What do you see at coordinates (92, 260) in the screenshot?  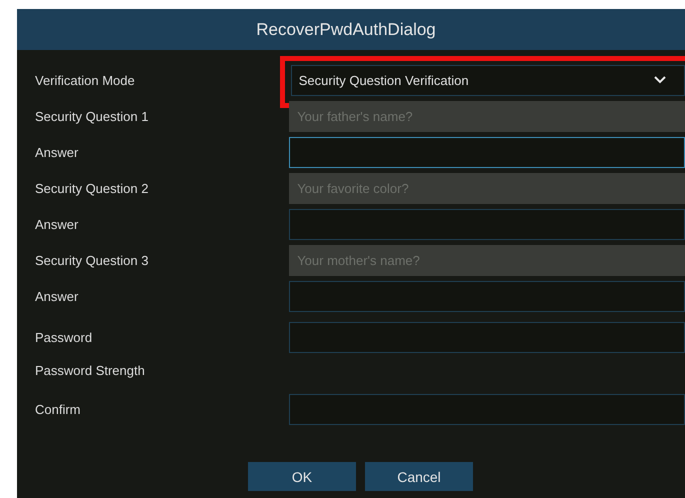 I see `field-label: Security Question 3` at bounding box center [92, 260].